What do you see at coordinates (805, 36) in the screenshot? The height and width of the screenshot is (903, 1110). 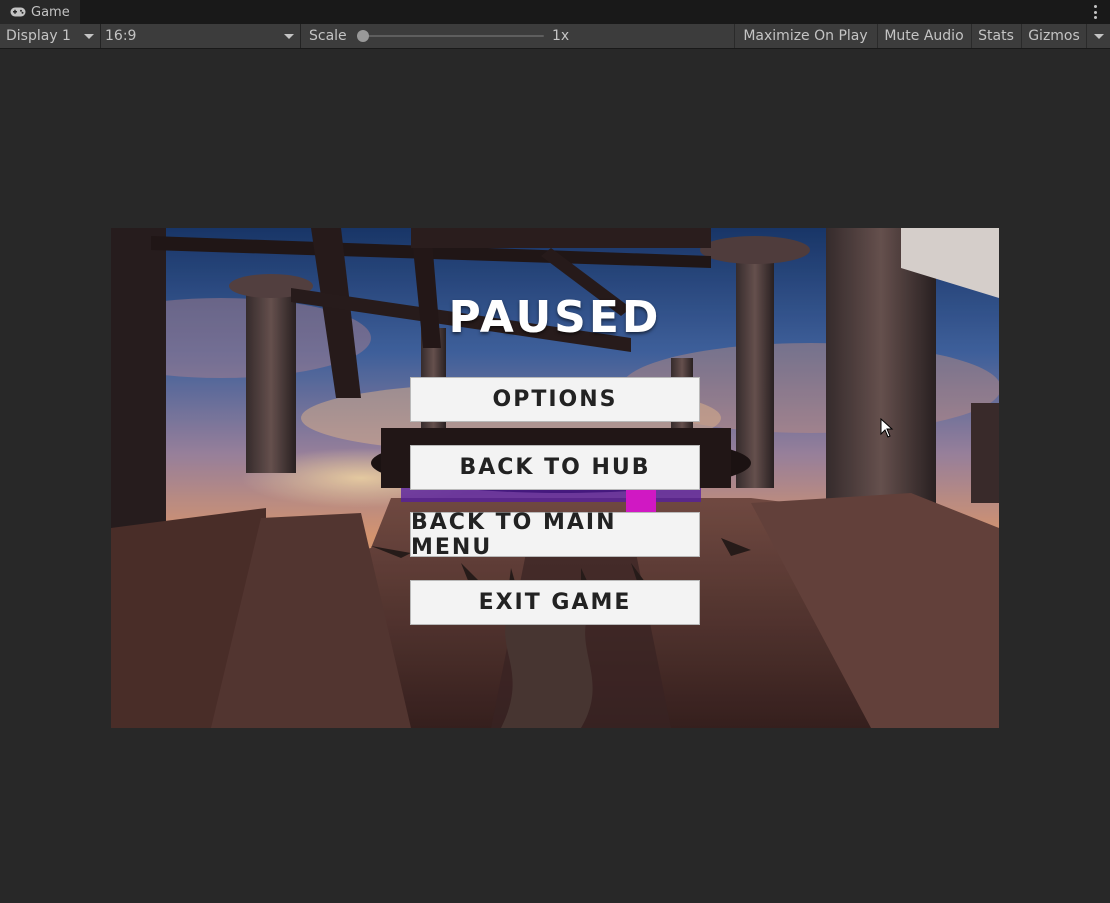 I see `maximize-on-play-toggle: Maximize On Play` at bounding box center [805, 36].